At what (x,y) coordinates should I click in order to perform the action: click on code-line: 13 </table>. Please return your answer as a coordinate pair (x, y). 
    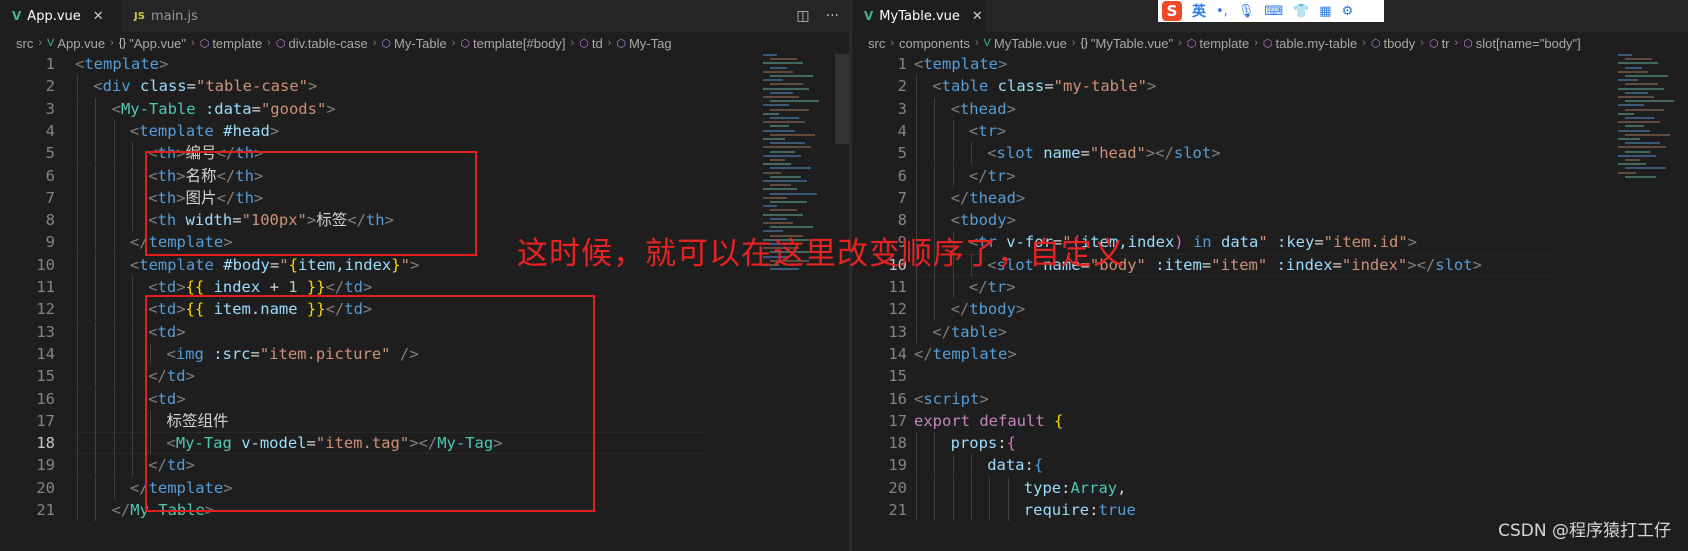
    Looking at the image, I should click on (1270, 331).